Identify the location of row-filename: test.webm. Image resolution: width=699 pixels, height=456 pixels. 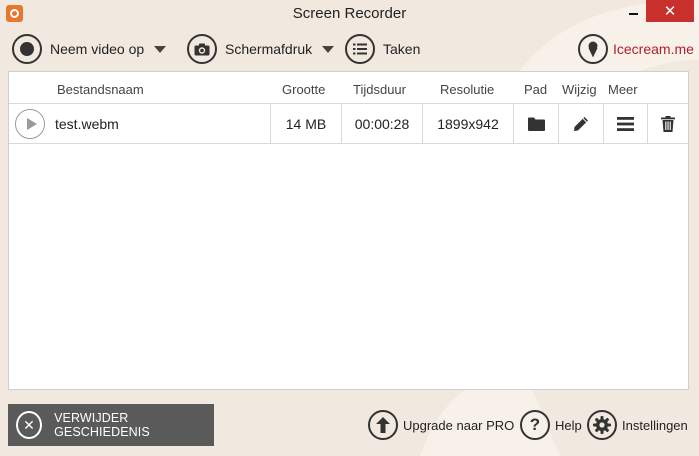
(87, 124).